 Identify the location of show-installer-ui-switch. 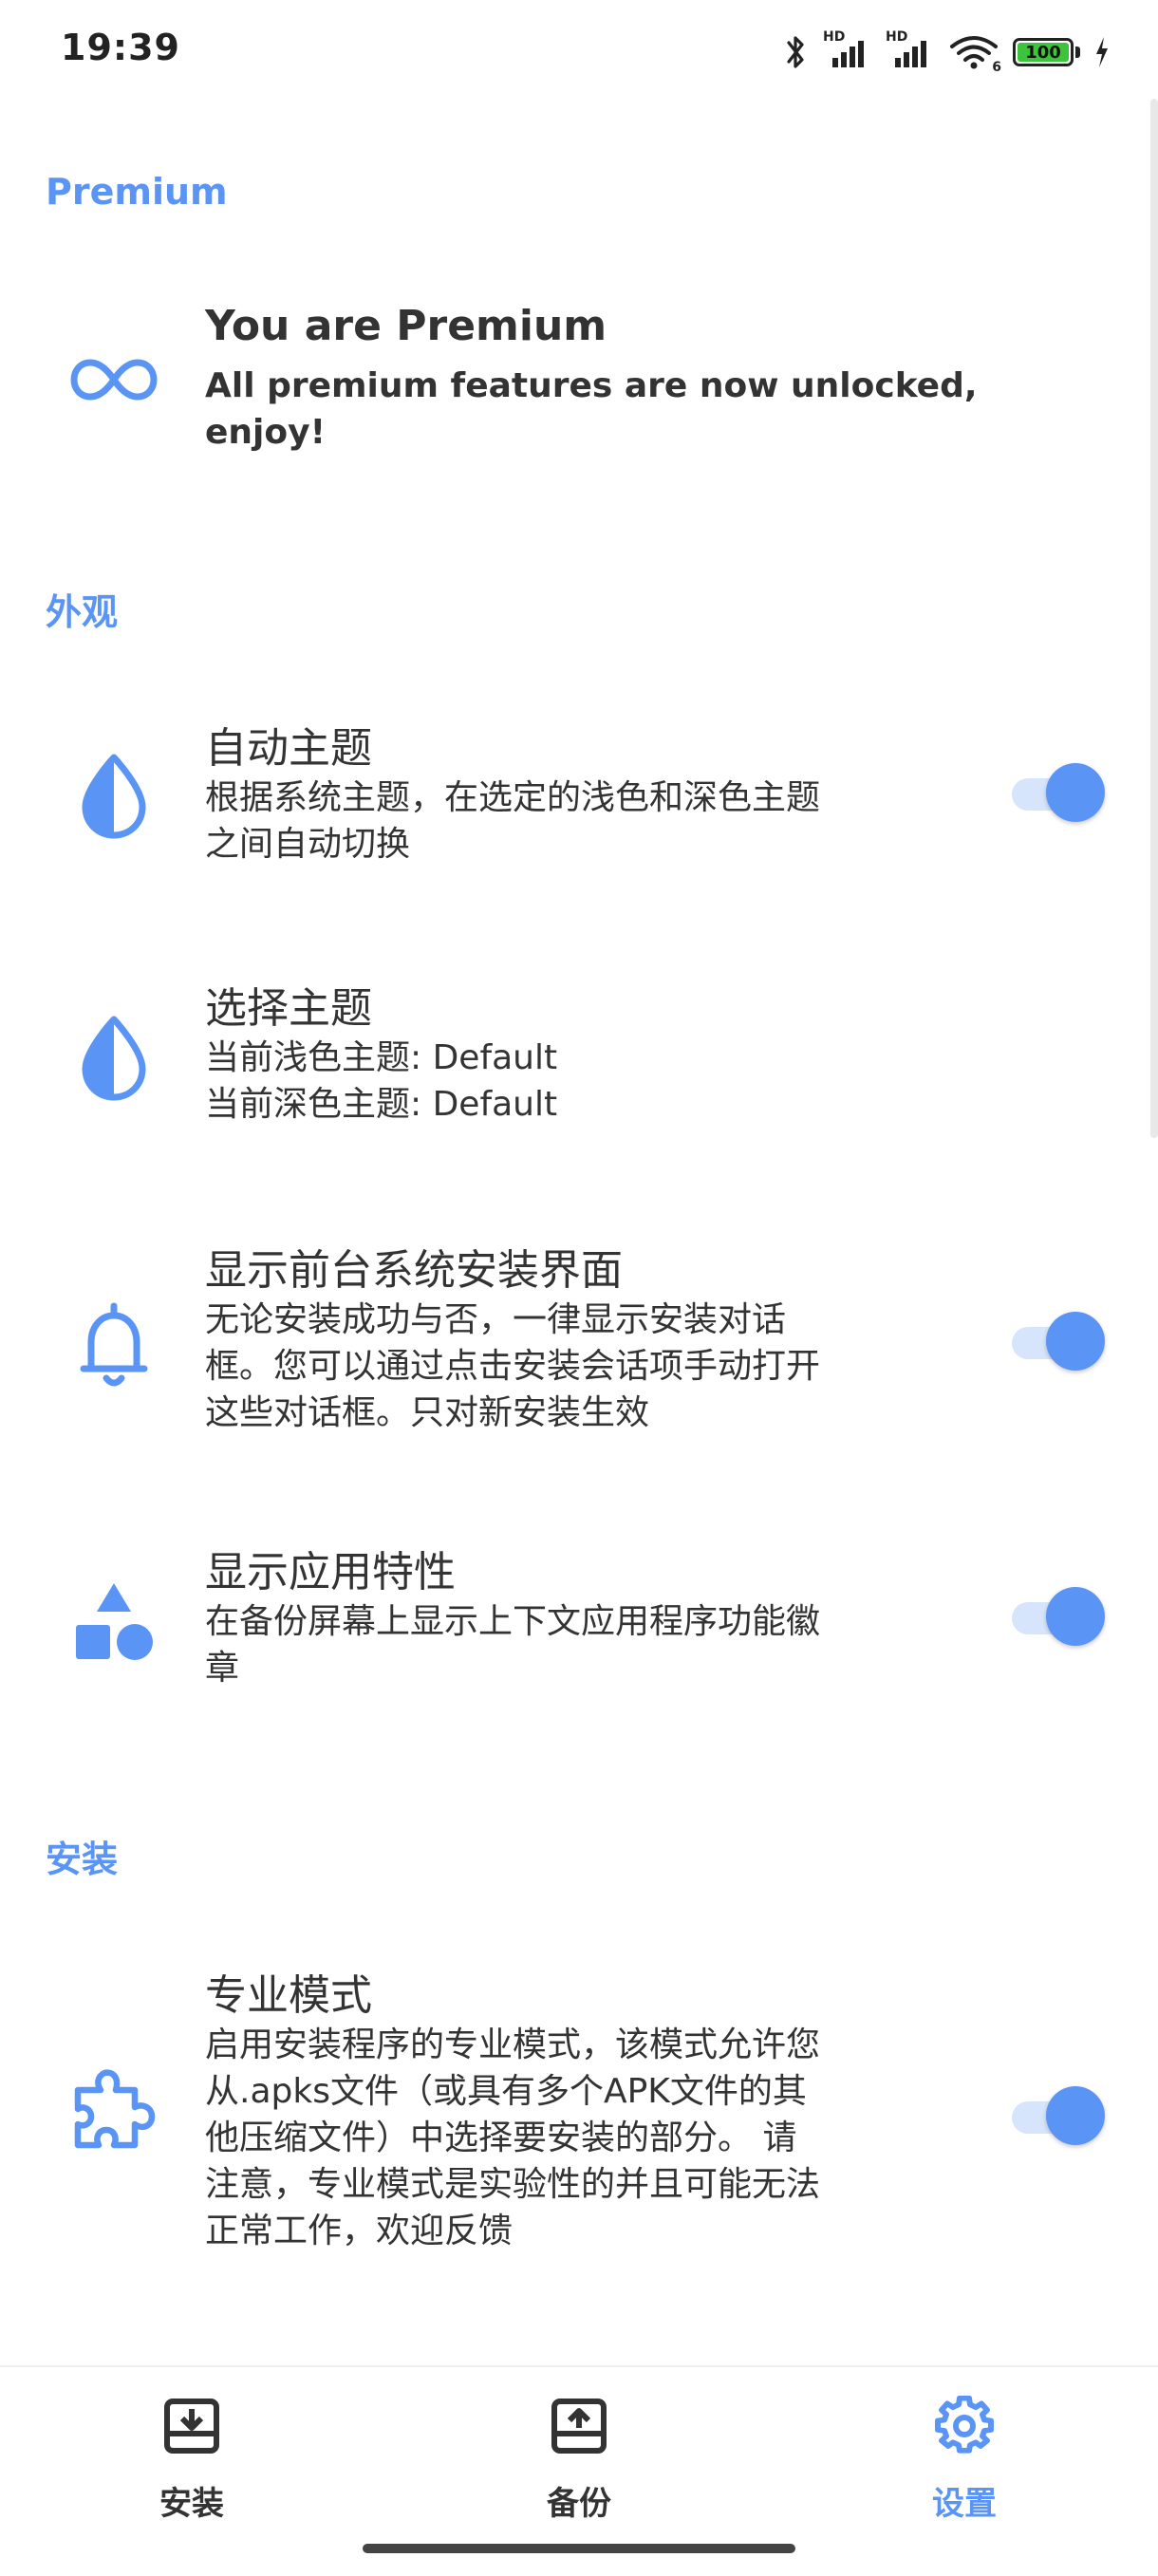
(1057, 1342).